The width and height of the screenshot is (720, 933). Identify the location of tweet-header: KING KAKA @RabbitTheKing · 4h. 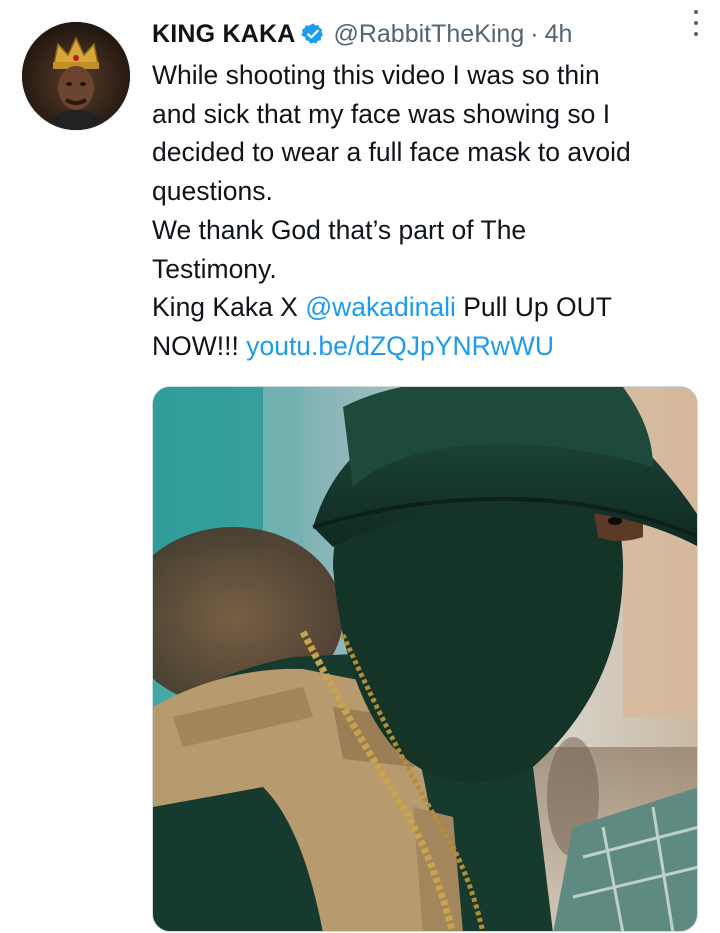
(426, 34).